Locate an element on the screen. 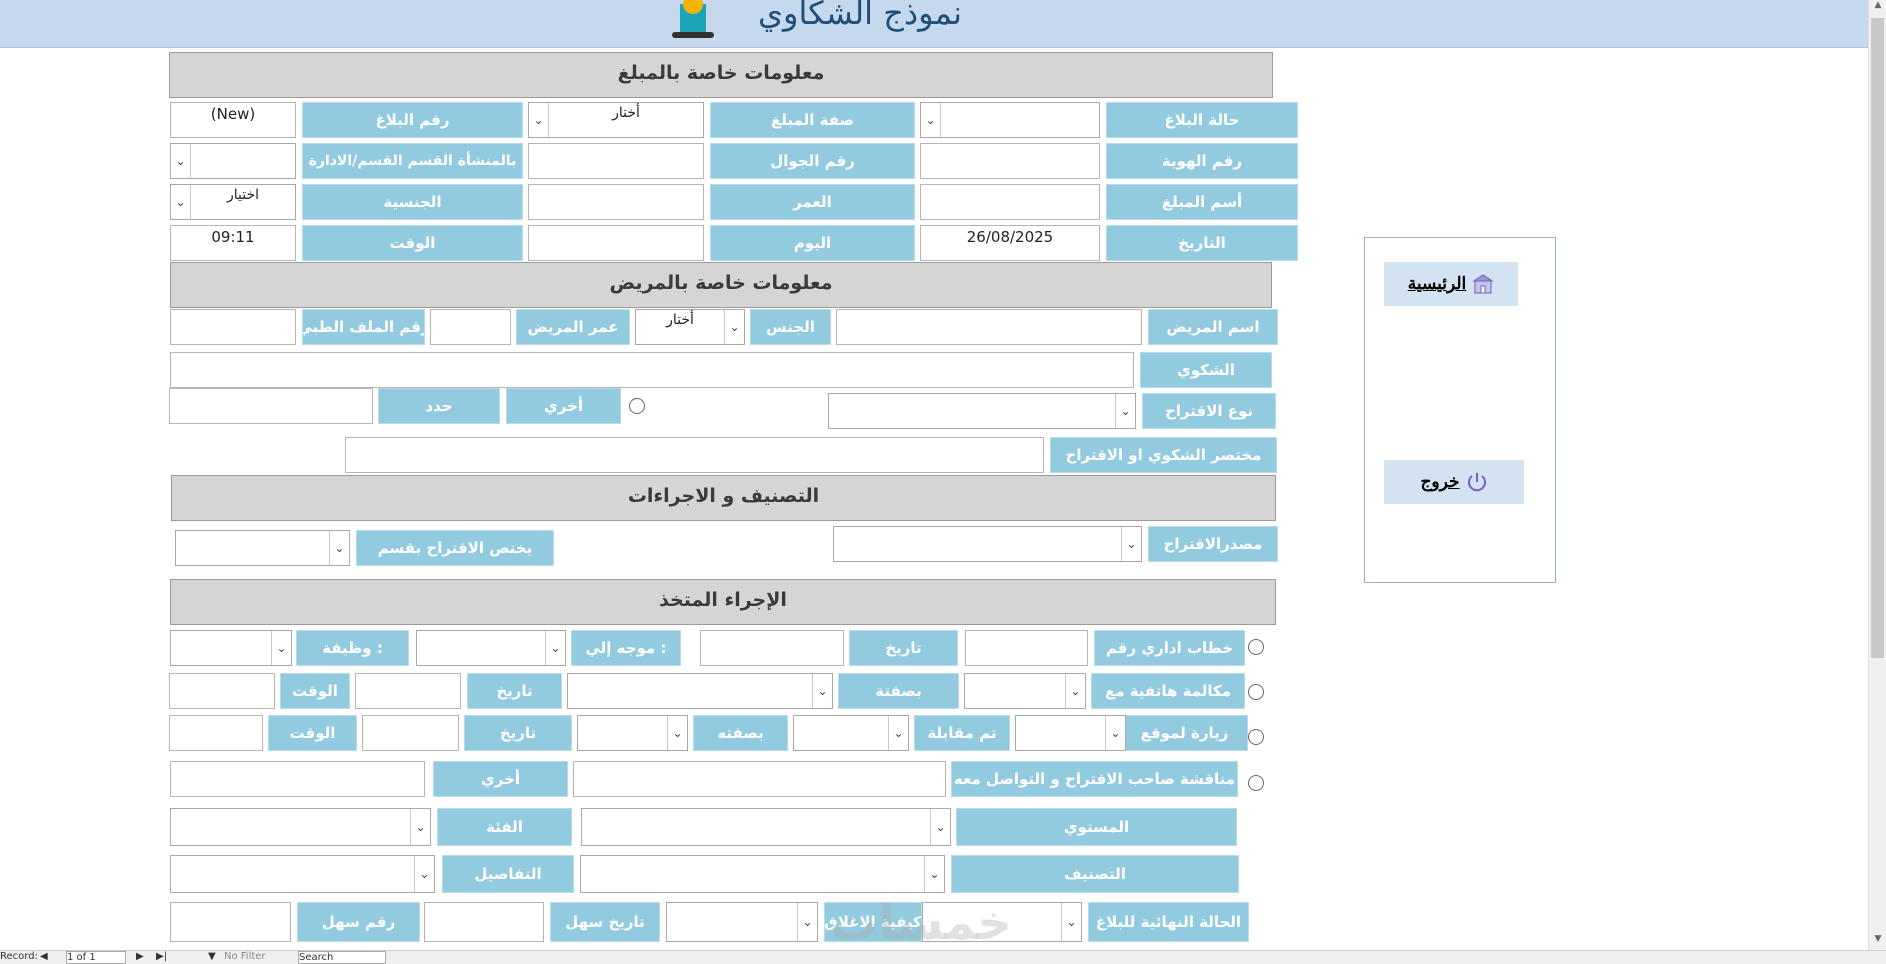 Image resolution: width=1886 pixels, height=964 pixels. vertical-scrollbar: ▲ ▼ is located at coordinates (1877, 475).